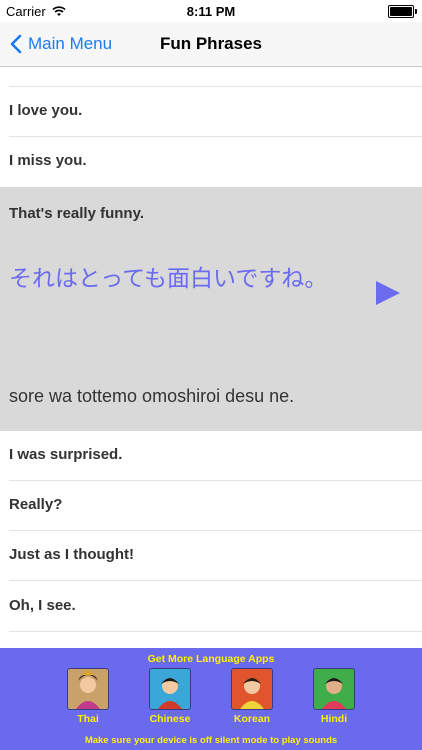 This screenshot has height=750, width=422. I want to click on banner-heading: Get More Language Apps, so click(211, 659).